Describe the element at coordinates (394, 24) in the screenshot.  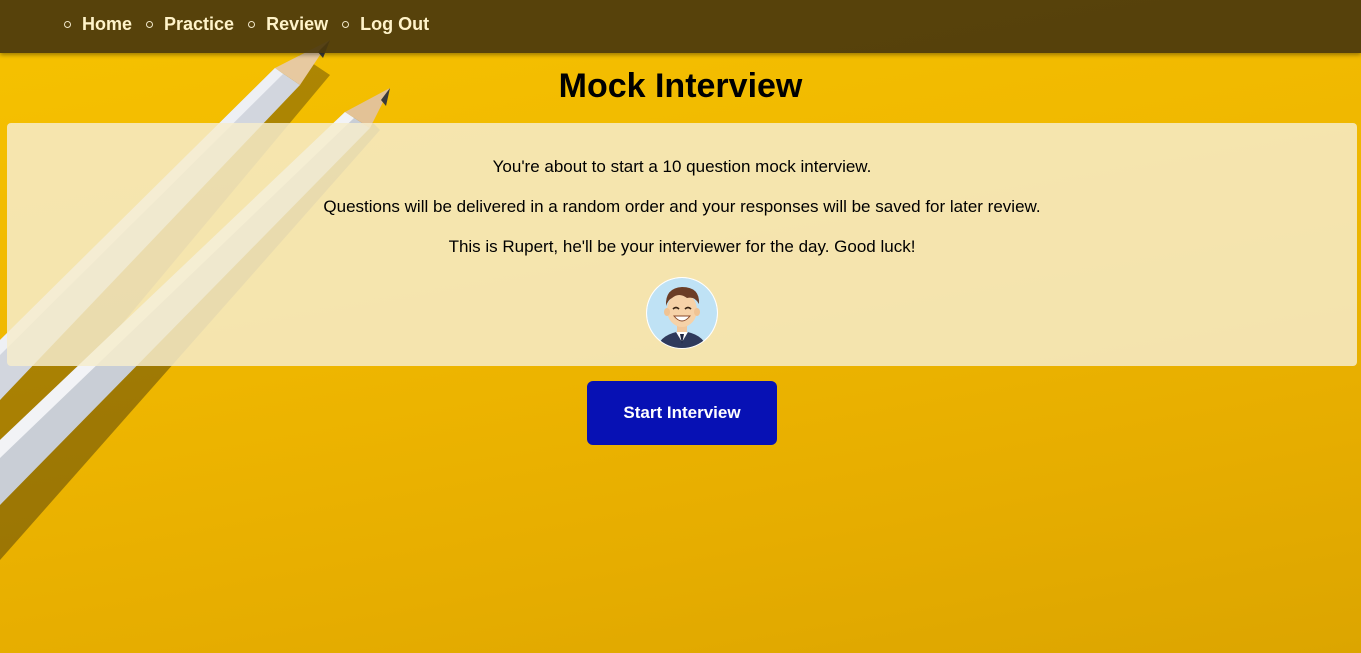
I see `nav-link-logout: Log Out` at that location.